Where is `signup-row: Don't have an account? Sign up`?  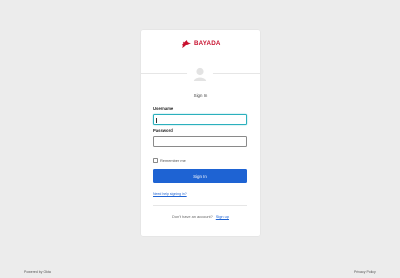
signup-row: Don't have an account? Sign up is located at coordinates (200, 216).